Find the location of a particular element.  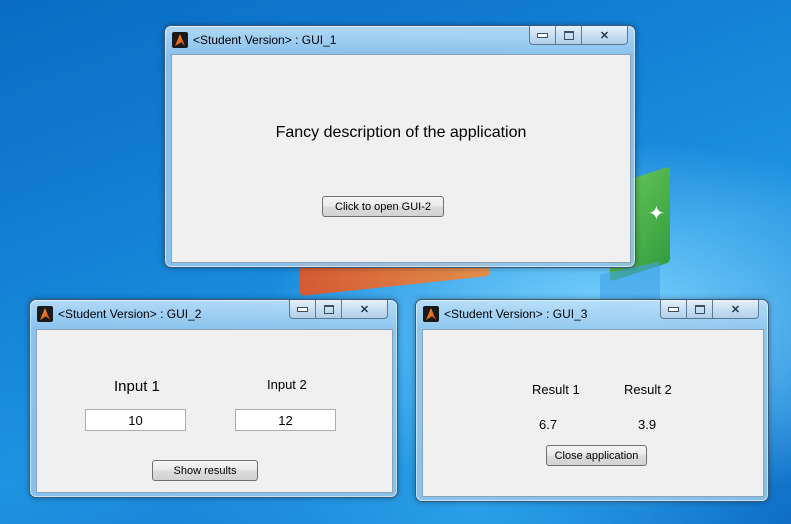

gui2-titlebar: <Student Version> : GUI_2 ✕ is located at coordinates (213, 314).